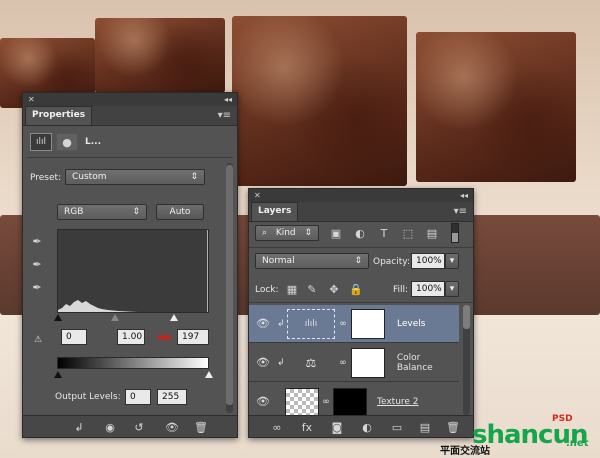 The image size is (600, 458). What do you see at coordinates (432, 233) in the screenshot?
I see `smart-object-filter-icon: ▤` at bounding box center [432, 233].